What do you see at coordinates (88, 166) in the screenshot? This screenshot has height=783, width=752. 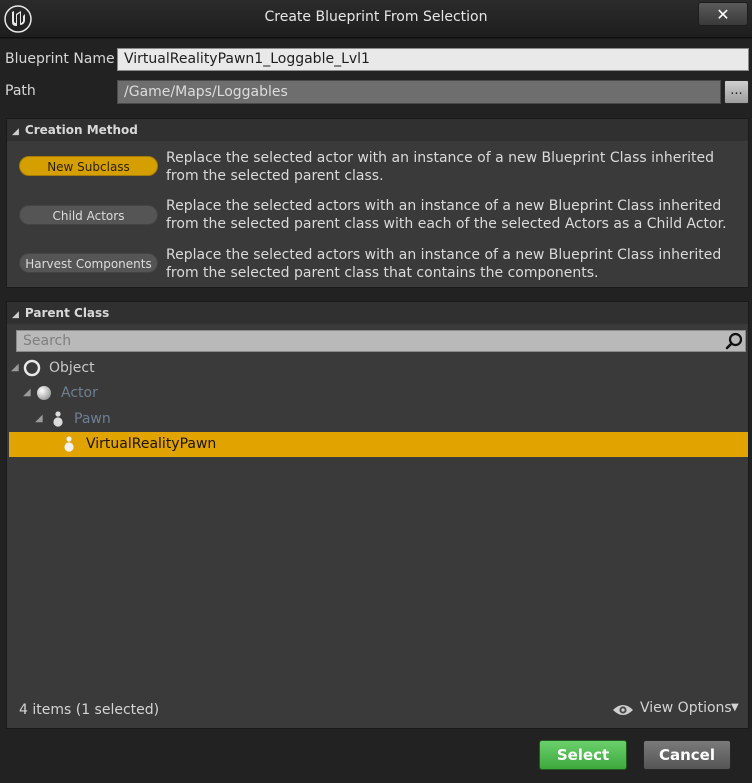 I see `new-subclass-button: New Subclass` at bounding box center [88, 166].